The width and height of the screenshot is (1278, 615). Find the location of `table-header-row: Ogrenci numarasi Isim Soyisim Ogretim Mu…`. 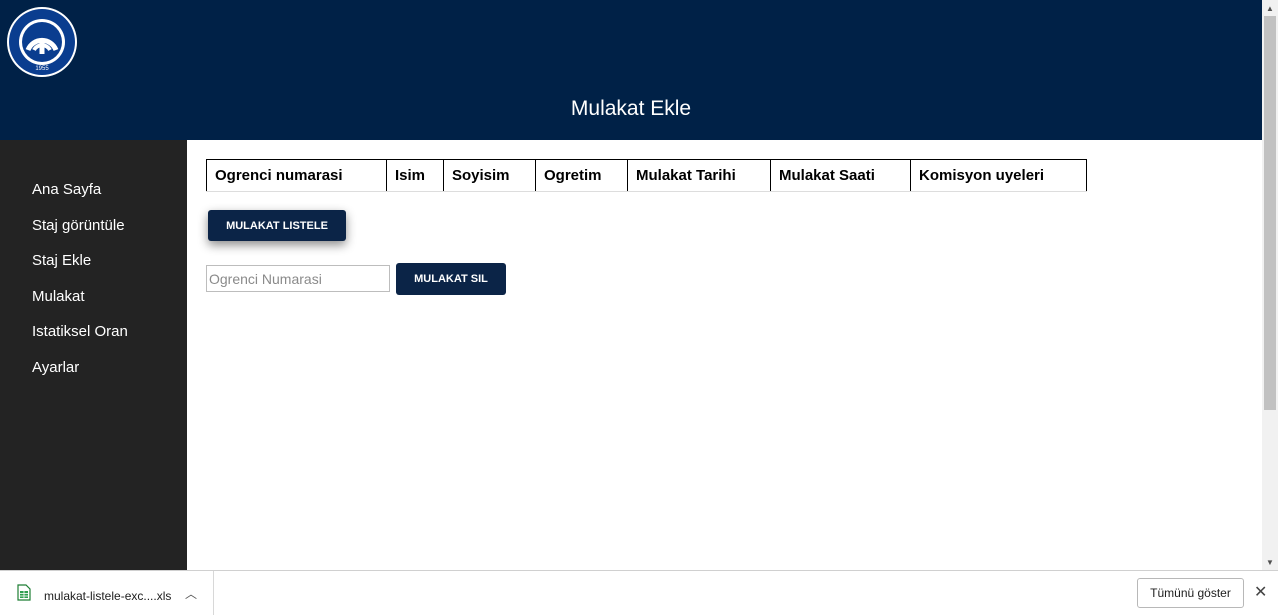

table-header-row: Ogrenci numarasi Isim Soyisim Ogretim Mu… is located at coordinates (646, 175).